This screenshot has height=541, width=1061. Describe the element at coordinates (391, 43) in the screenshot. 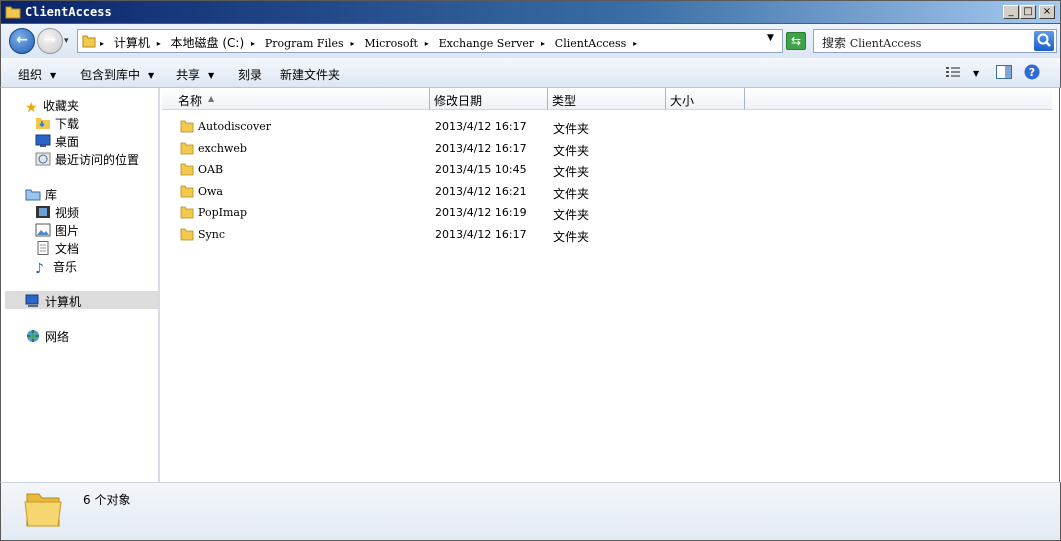

I see `crumb-microsoft: Microsoft` at that location.